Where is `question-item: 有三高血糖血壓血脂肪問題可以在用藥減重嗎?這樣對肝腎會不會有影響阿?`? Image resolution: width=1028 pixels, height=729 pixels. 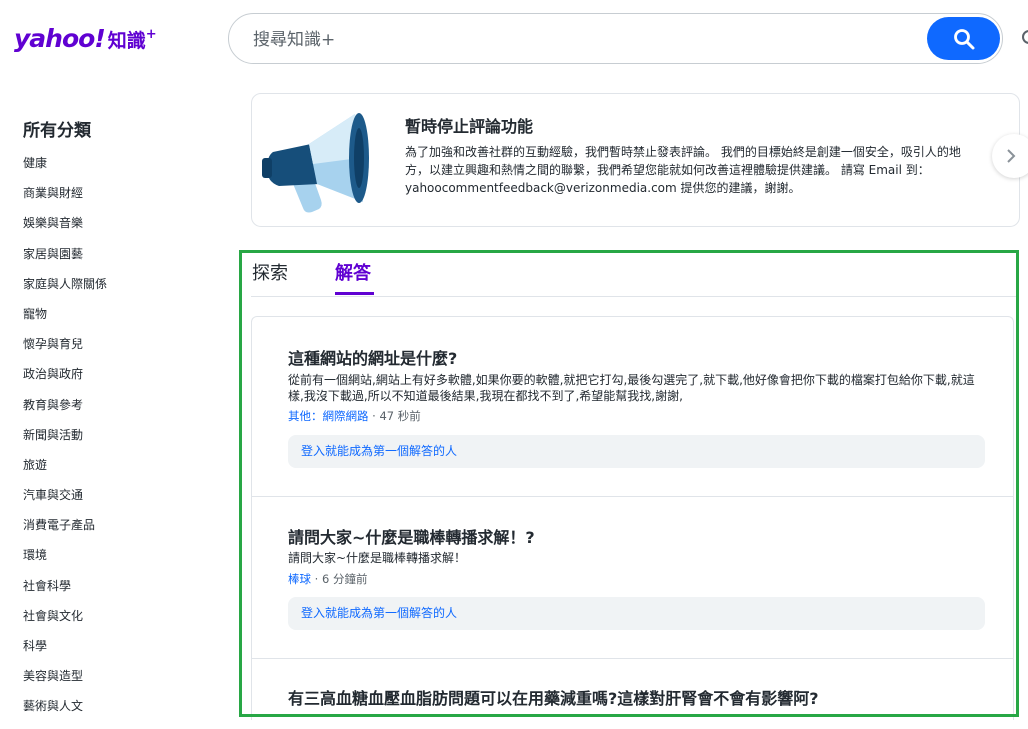
question-item: 有三高血糖血壓血脂肪問題可以在用藥減重嗎?這樣對肝腎會不會有影響阿? is located at coordinates (632, 689).